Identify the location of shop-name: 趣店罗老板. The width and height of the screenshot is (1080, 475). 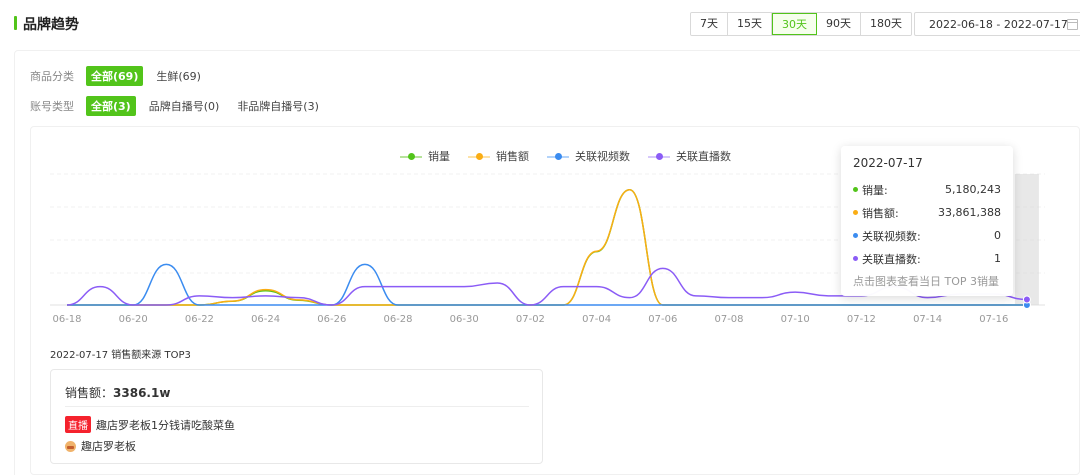
(108, 446).